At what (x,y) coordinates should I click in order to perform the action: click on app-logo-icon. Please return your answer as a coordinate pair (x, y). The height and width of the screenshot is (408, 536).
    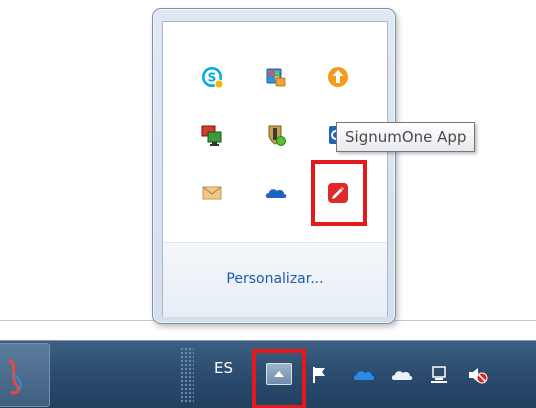
    Looking at the image, I should click on (15, 376).